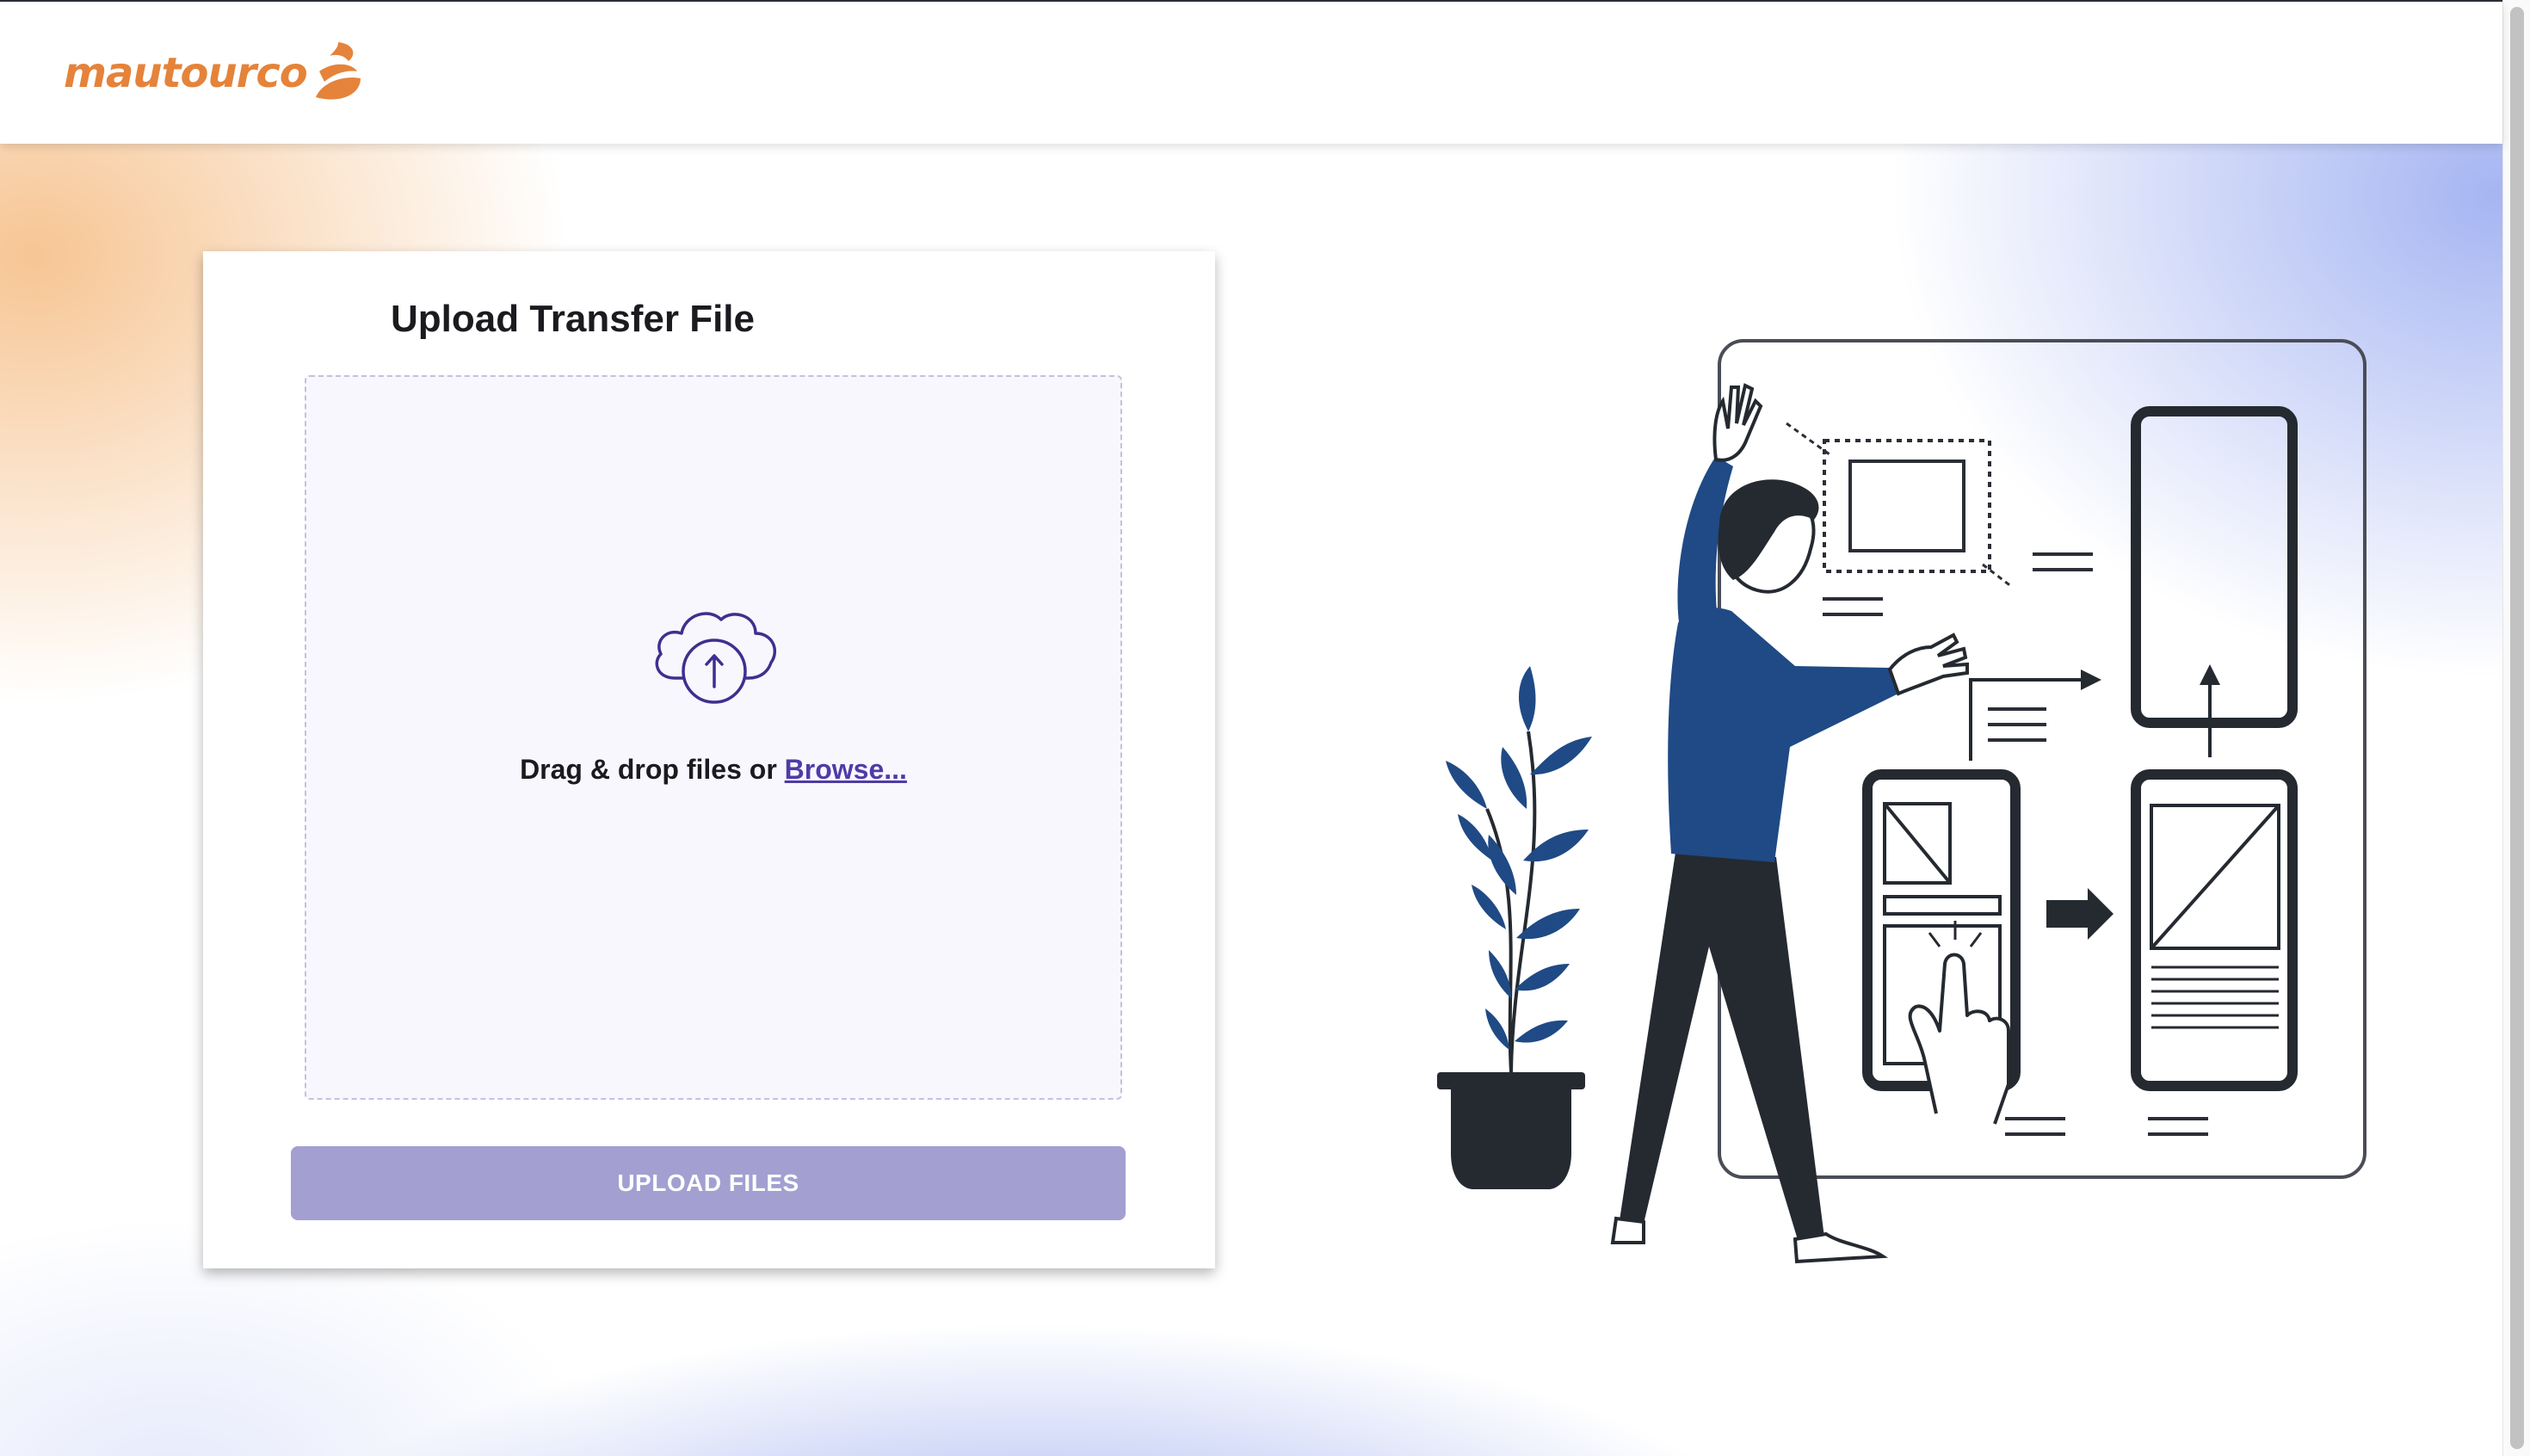  Describe the element at coordinates (1251, 73) in the screenshot. I see `header-bar: mautourco` at that location.